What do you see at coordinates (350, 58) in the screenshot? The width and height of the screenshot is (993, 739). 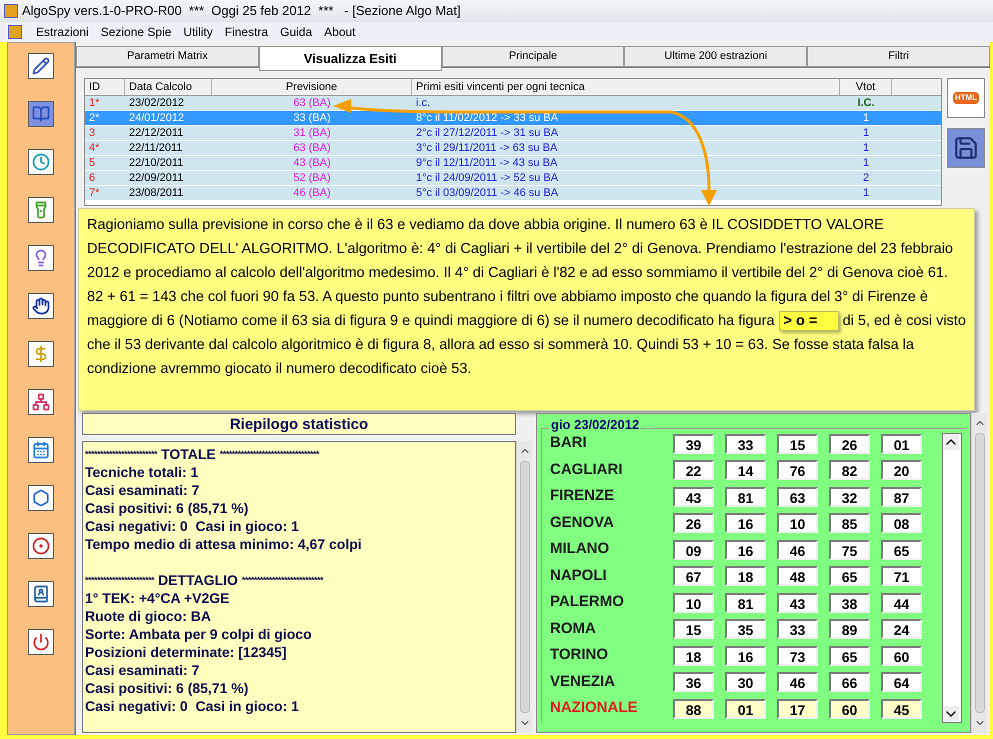 I see `tab: Visualizza Esiti` at bounding box center [350, 58].